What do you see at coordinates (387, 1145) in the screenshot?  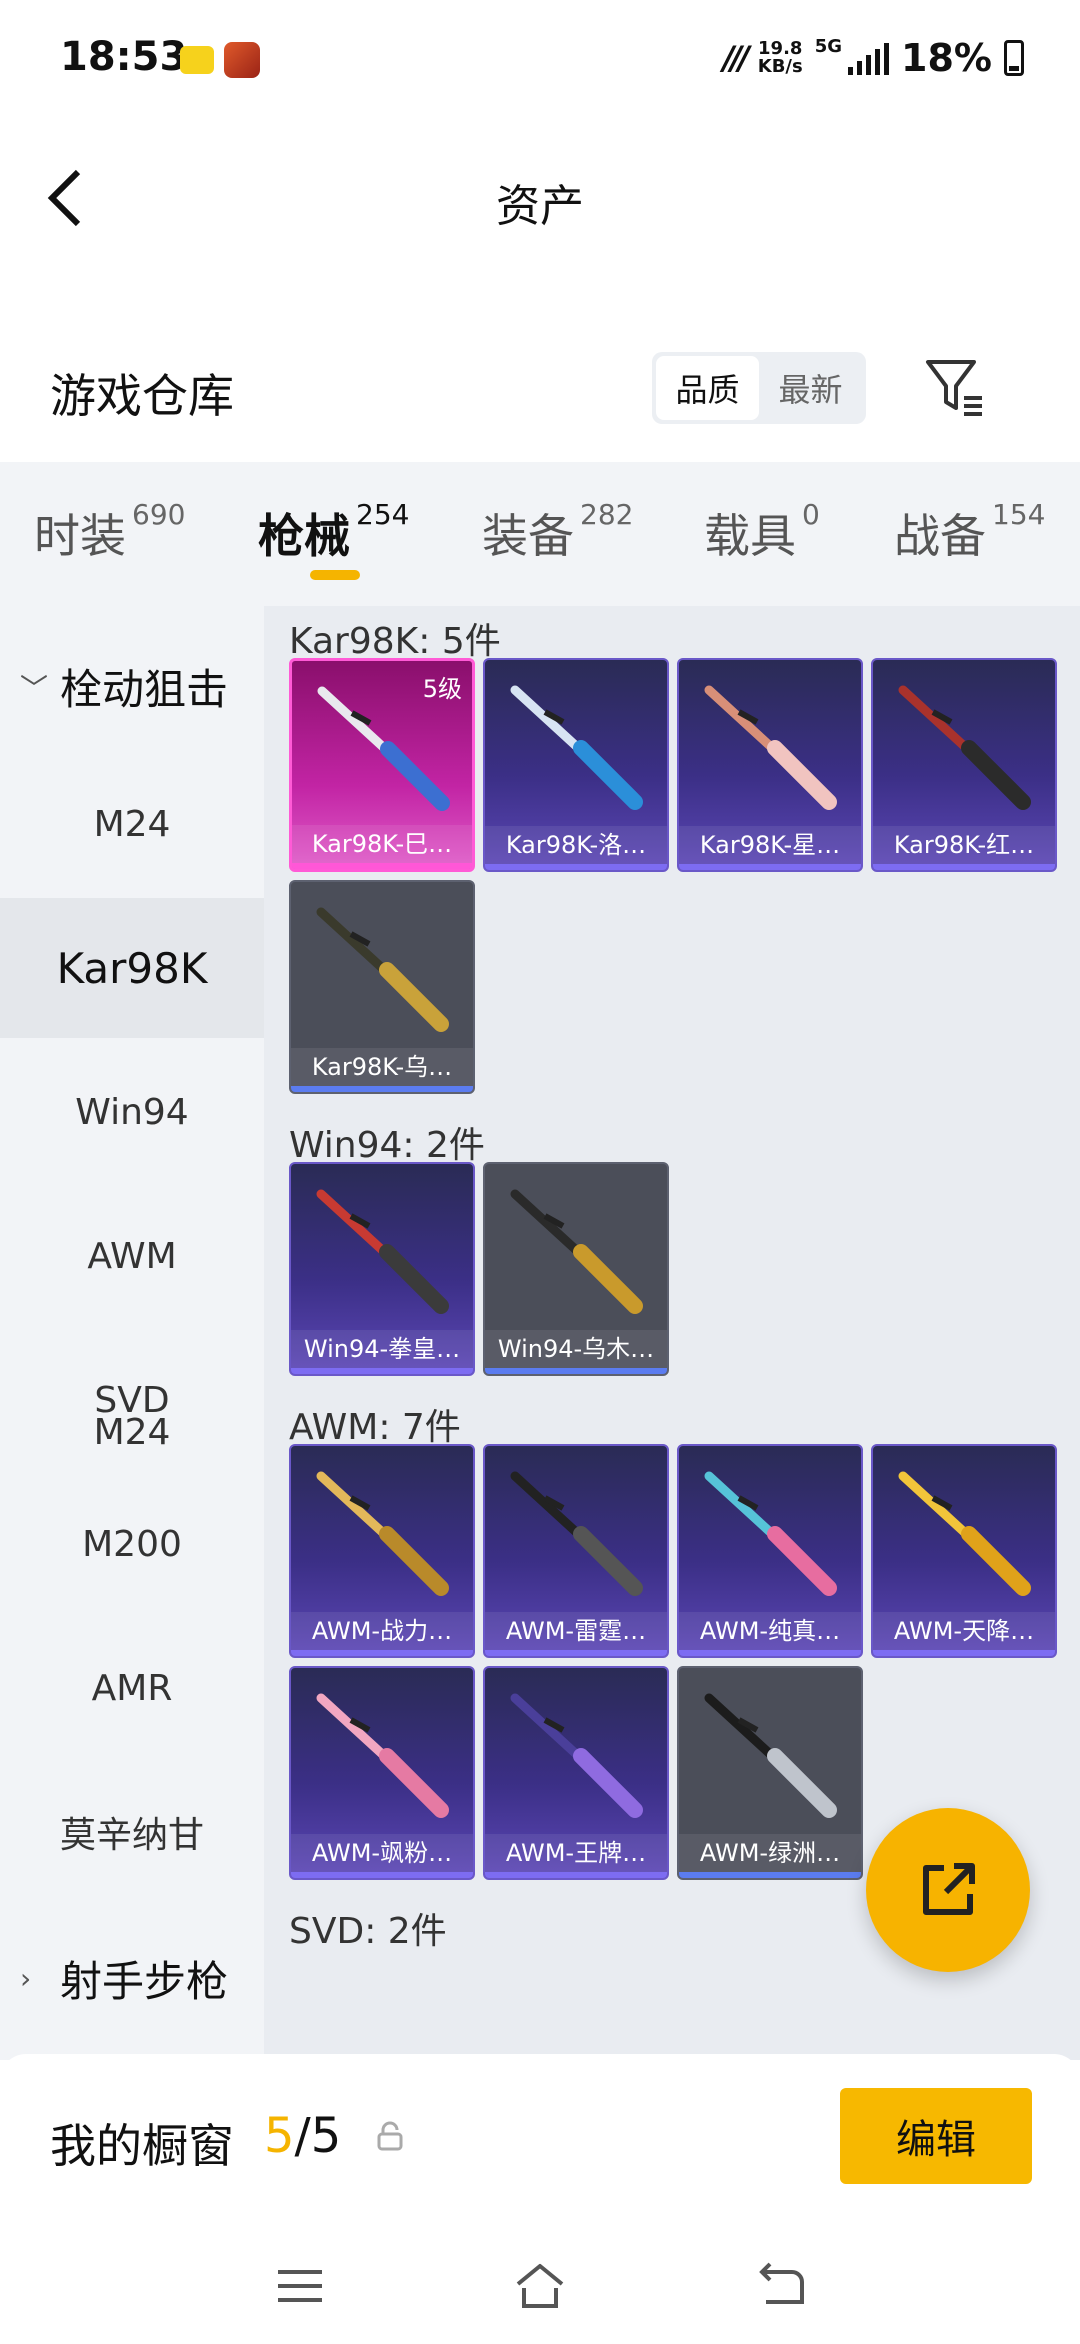 I see `group-title: Win94: 2件` at bounding box center [387, 1145].